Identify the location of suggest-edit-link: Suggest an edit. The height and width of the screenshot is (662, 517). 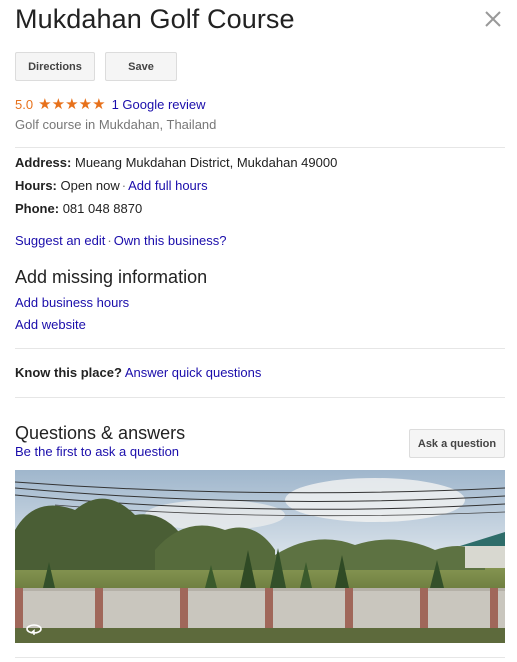
(60, 240).